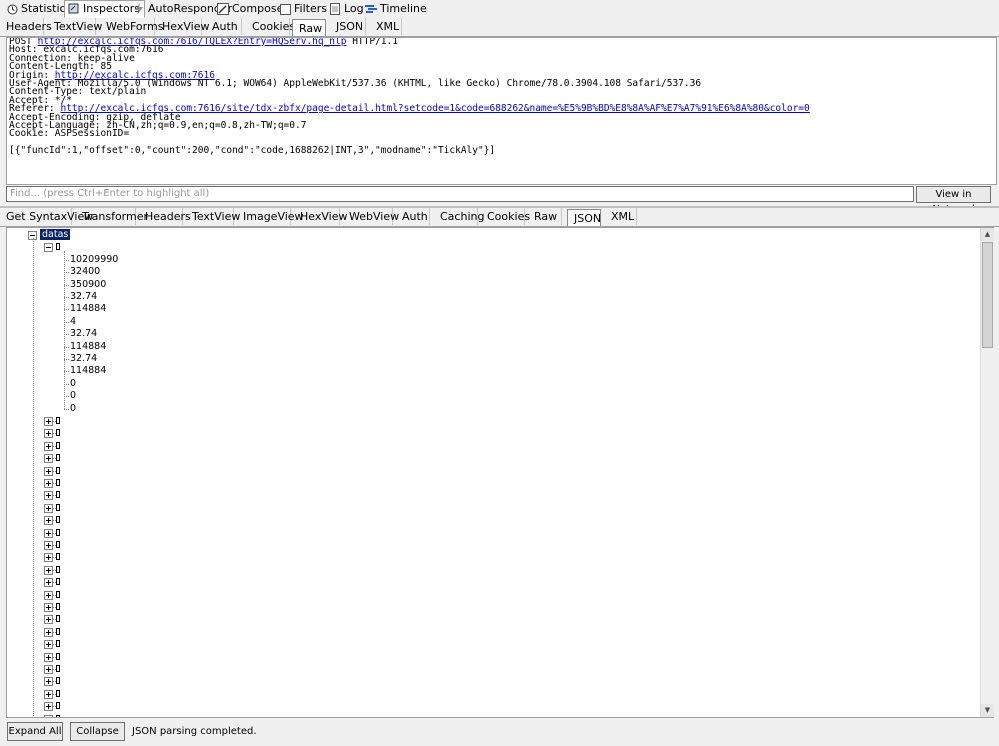  Describe the element at coordinates (396, 9) in the screenshot. I see `tab-timeline: Timeline` at that location.